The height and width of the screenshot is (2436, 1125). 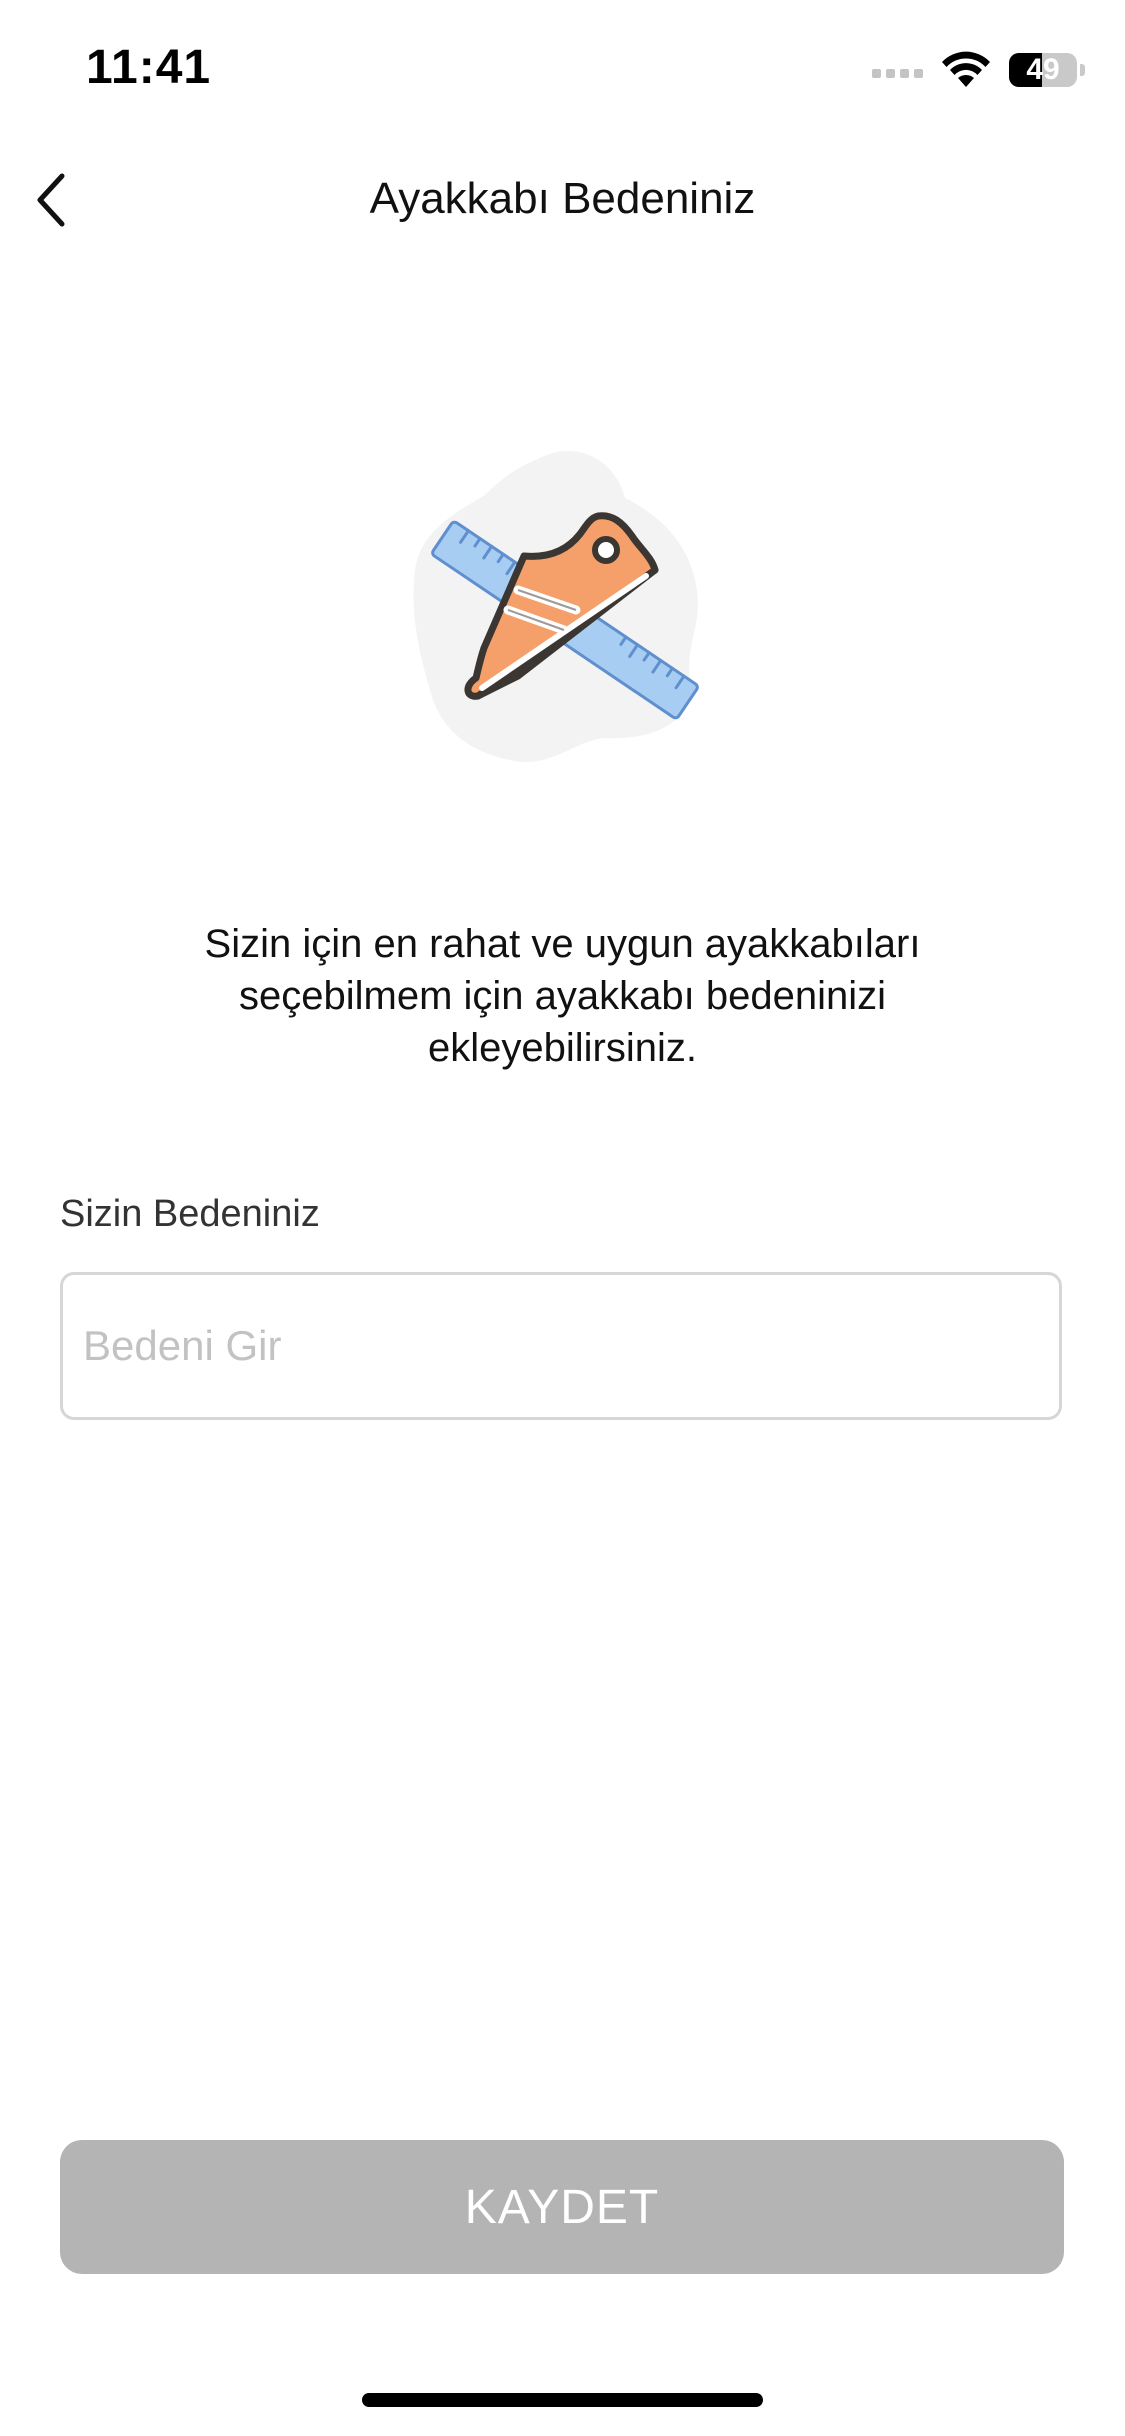 I want to click on home-indicator, so click(x=562, y=2400).